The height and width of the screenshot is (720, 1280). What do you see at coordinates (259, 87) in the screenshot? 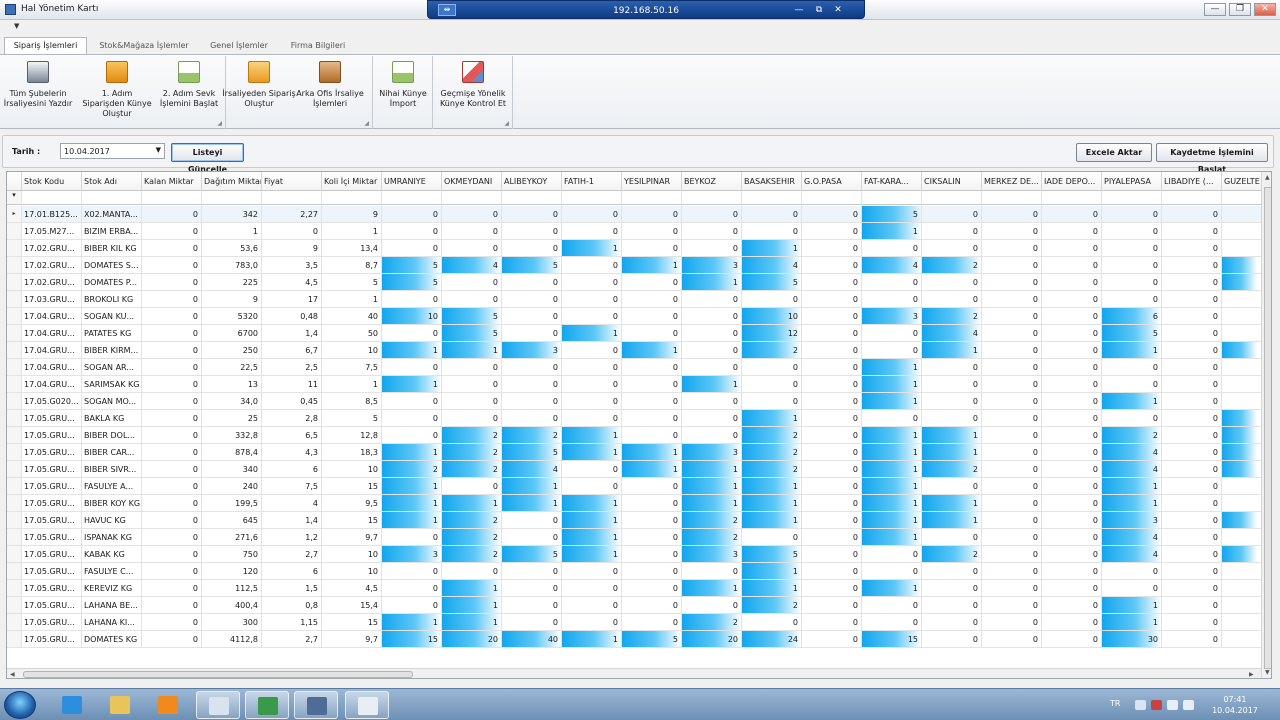
I see `order-from-waybill-button: İrsaliyeden Sipariş Oluştur` at bounding box center [259, 87].